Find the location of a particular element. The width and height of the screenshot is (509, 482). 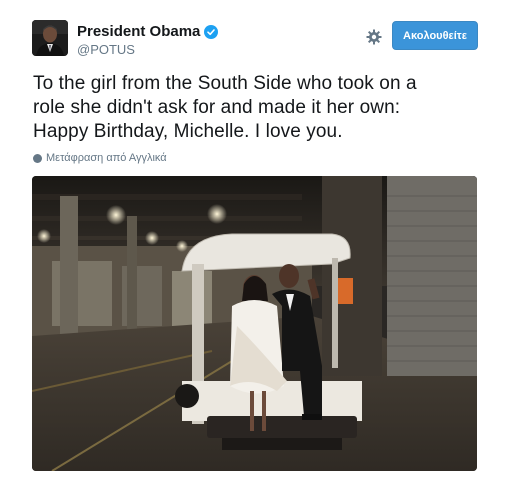

display-name: President Obama is located at coordinates (138, 32).